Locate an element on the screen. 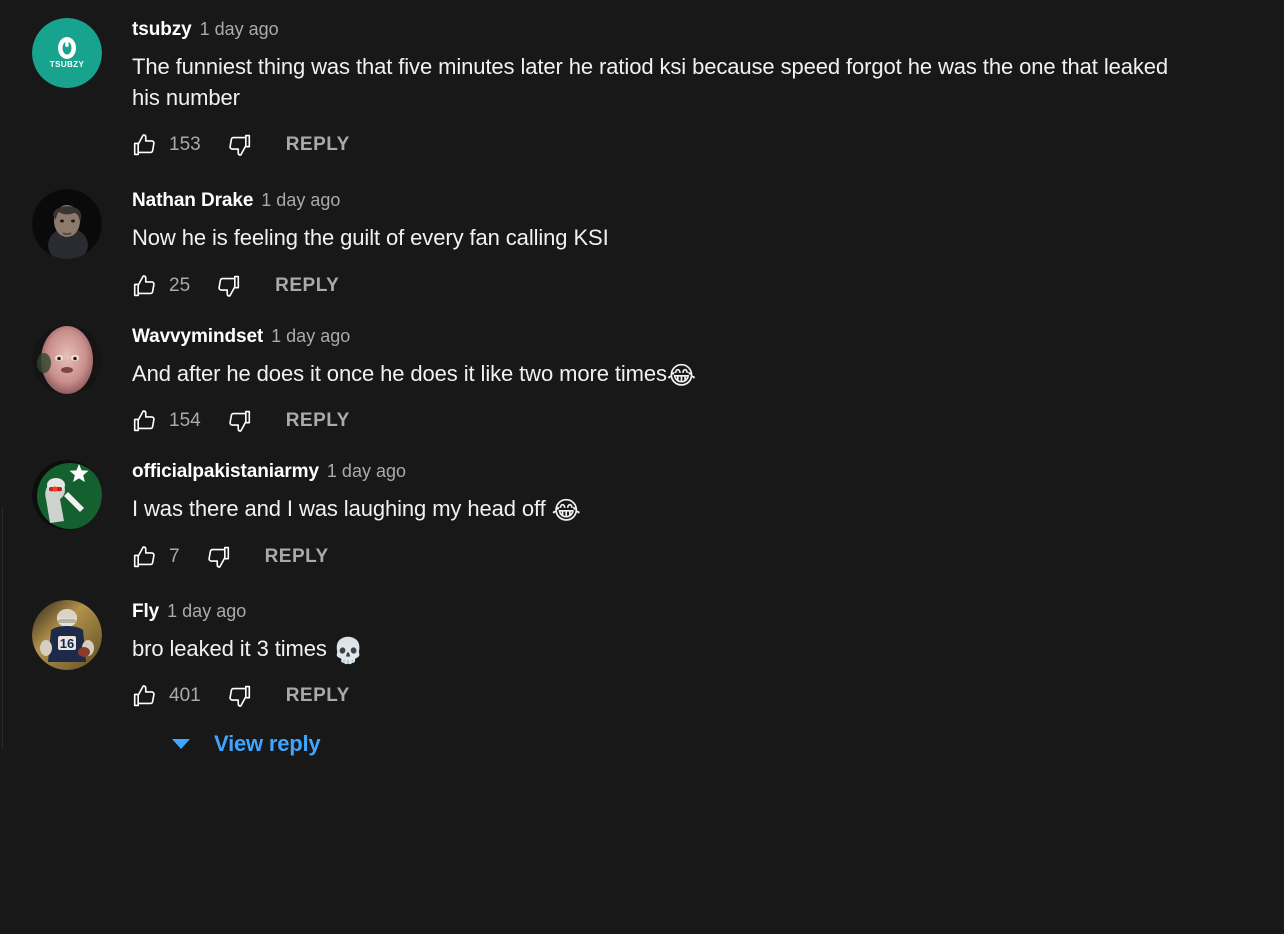 The width and height of the screenshot is (1284, 934). avatar-fly: 16 is located at coordinates (67, 634).